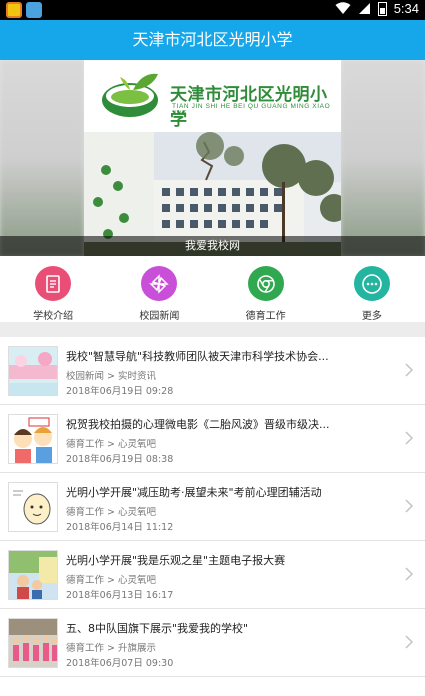 The width and height of the screenshot is (425, 696). Describe the element at coordinates (176, 560) in the screenshot. I see `news-title: 光明小学开展"我是乐观之星"主题电子报大赛` at that location.